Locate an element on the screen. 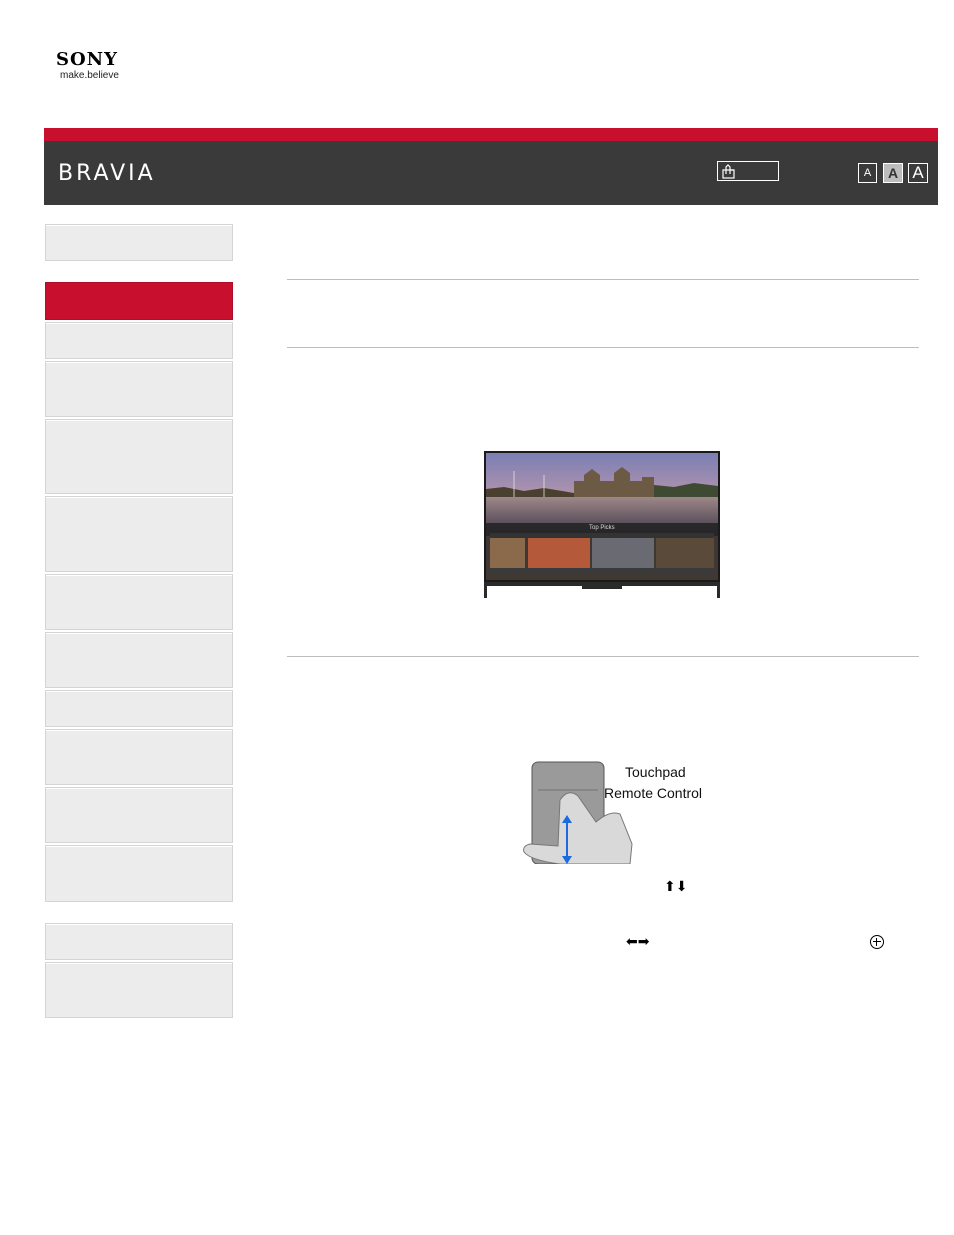  remote-control-label: Remote Control is located at coordinates (653, 793).